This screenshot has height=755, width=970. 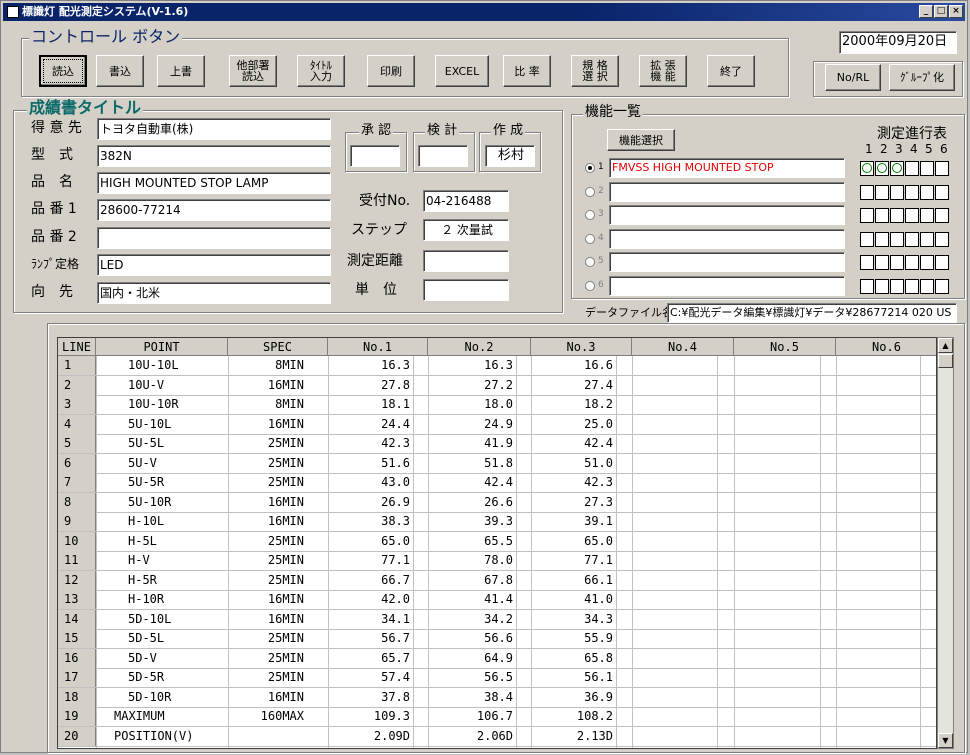 I want to click on value-cell-no2: 24.9, so click(x=473, y=424).